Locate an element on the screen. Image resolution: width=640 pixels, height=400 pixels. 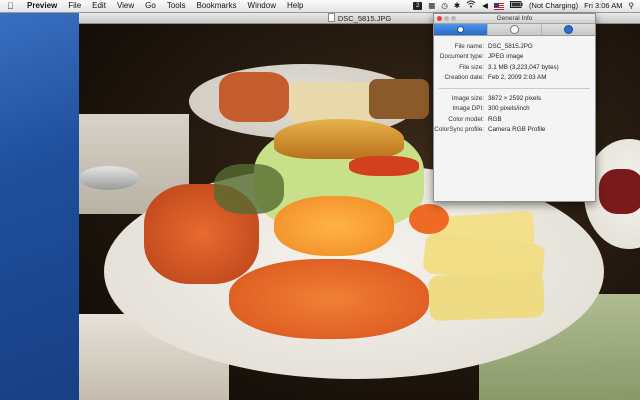
inspector-titlebar: General Info is located at coordinates (514, 19).